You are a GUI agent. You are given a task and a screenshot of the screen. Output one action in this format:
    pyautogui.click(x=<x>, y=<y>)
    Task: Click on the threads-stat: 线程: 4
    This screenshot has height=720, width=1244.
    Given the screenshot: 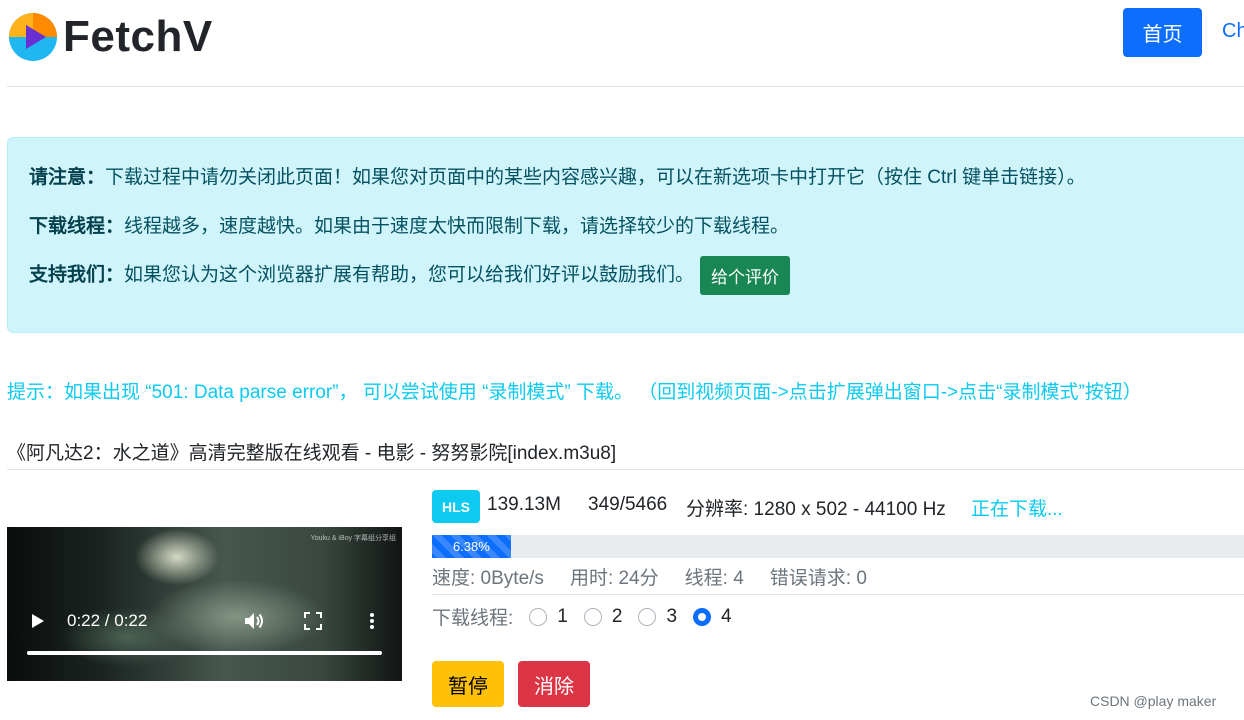 What is the action you would take?
    pyautogui.click(x=714, y=578)
    